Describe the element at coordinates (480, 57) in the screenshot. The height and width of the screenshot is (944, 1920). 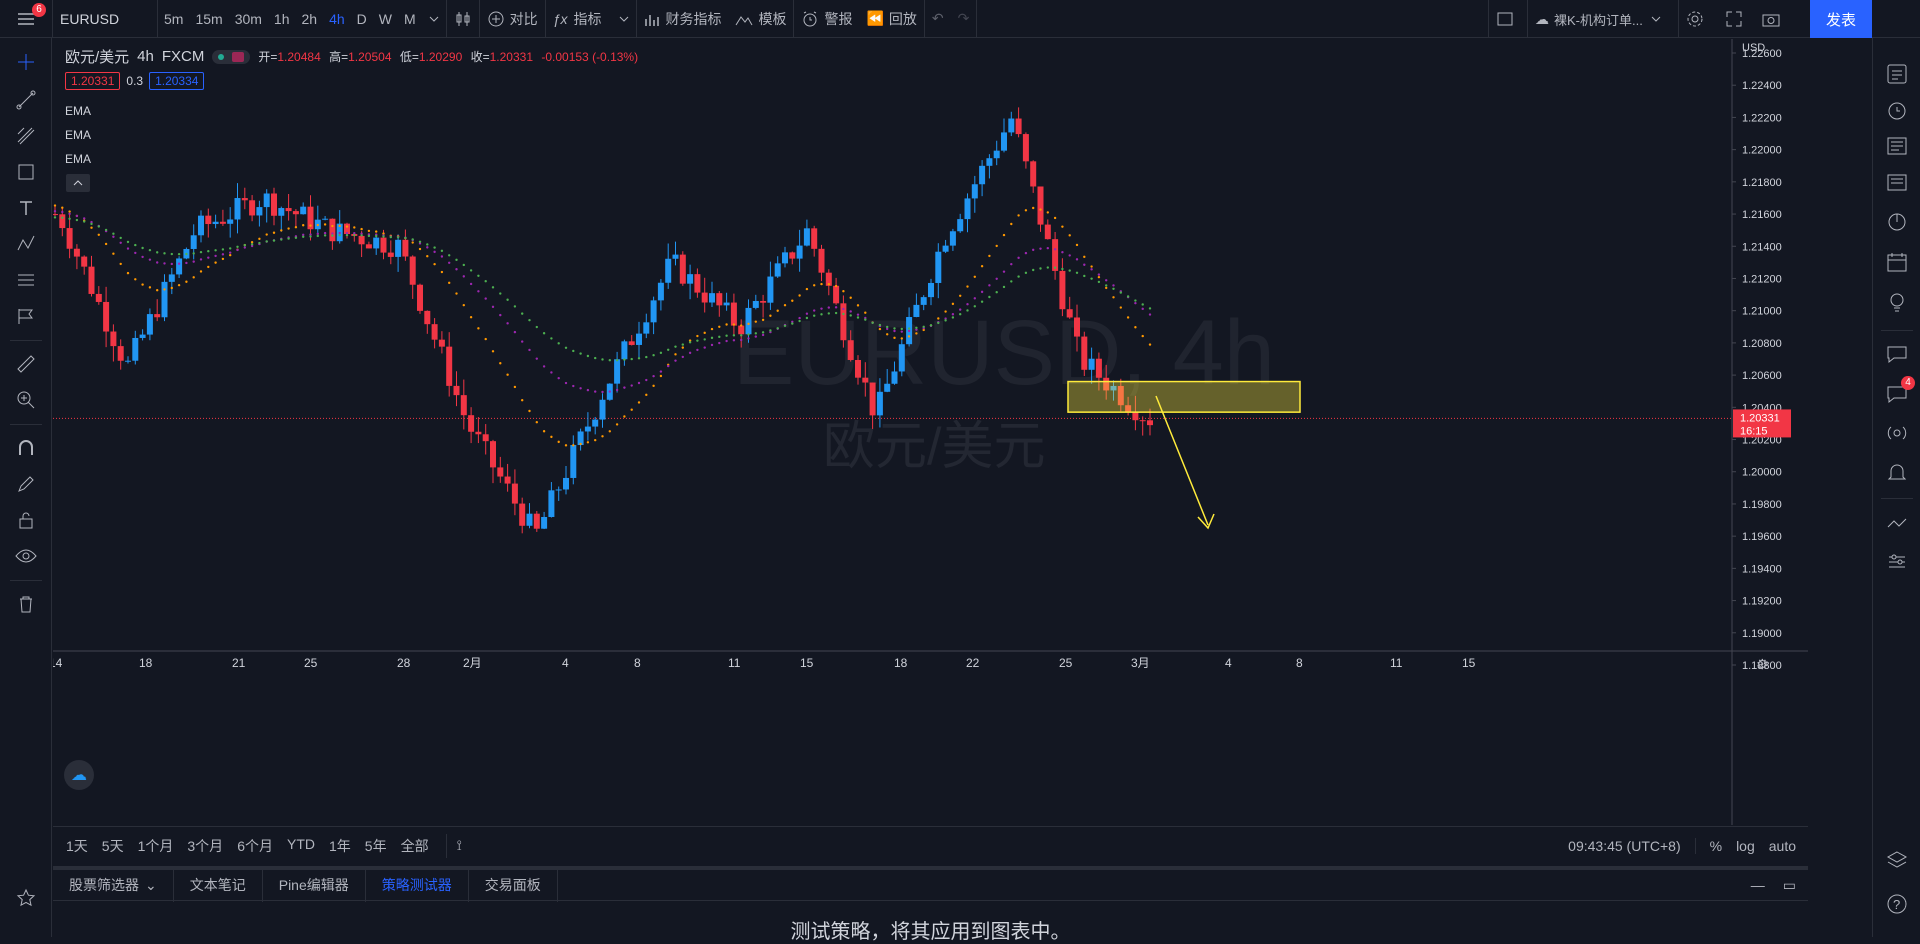
I see `close-label: 收=` at that location.